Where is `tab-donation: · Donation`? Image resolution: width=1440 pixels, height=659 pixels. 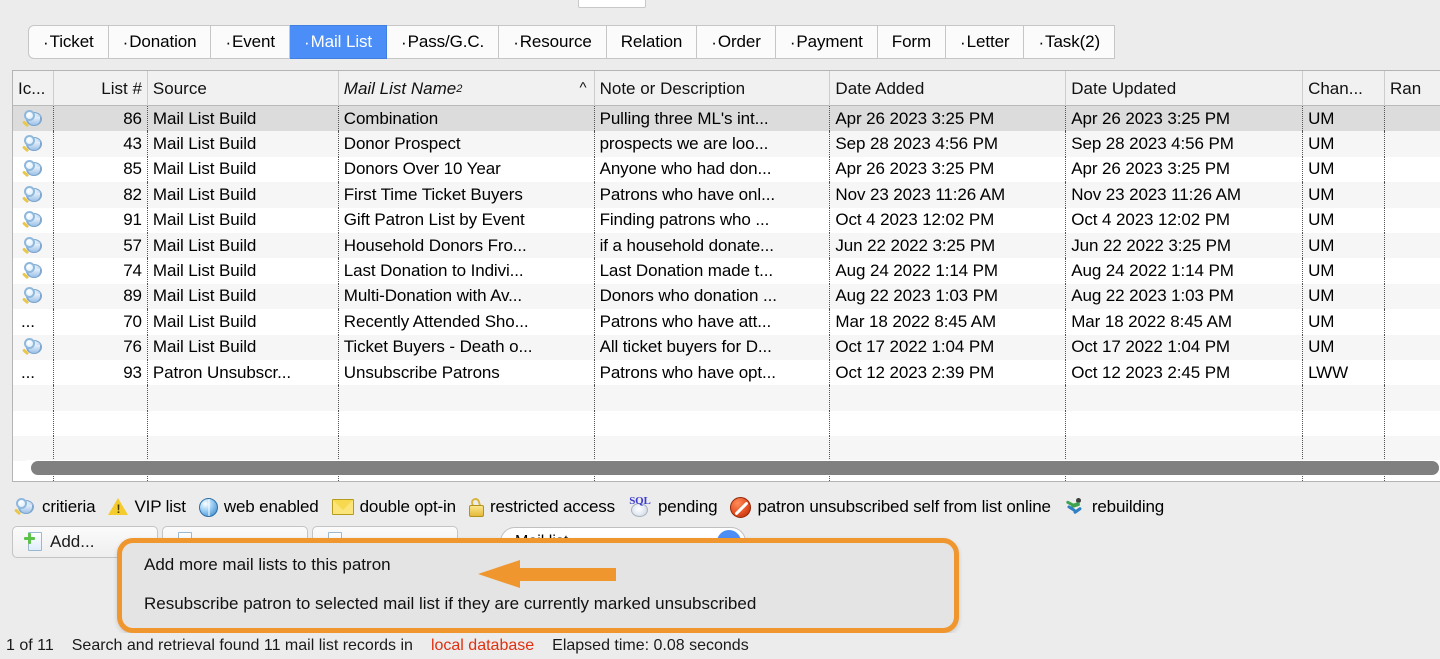
tab-donation: · Donation is located at coordinates (160, 42).